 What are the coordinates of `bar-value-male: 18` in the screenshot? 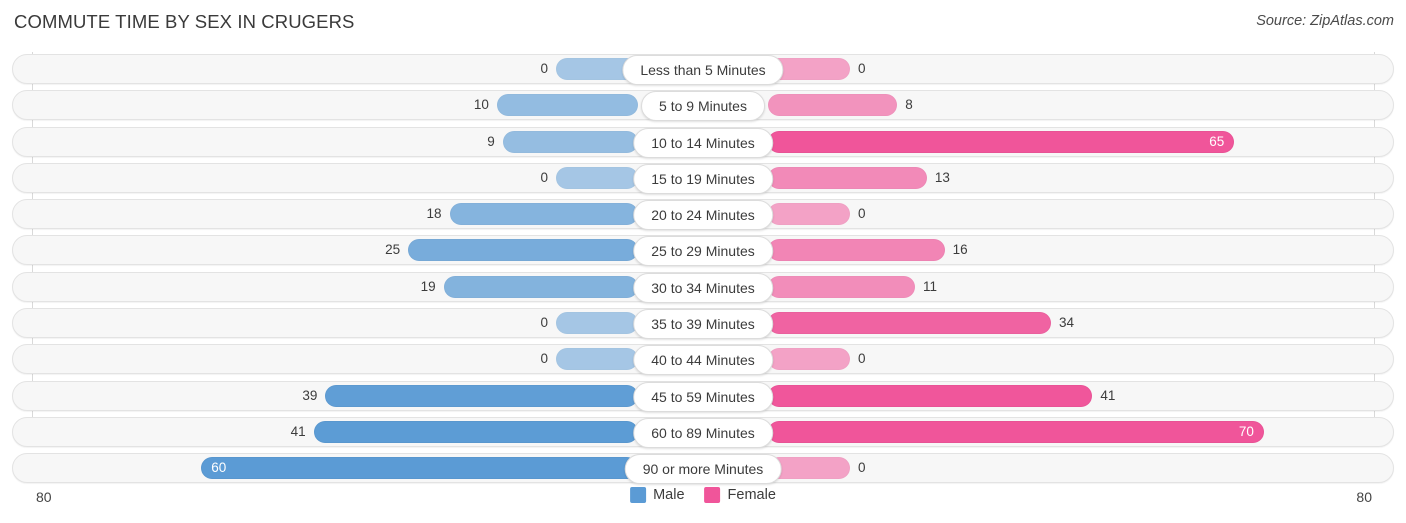 It's located at (434, 214).